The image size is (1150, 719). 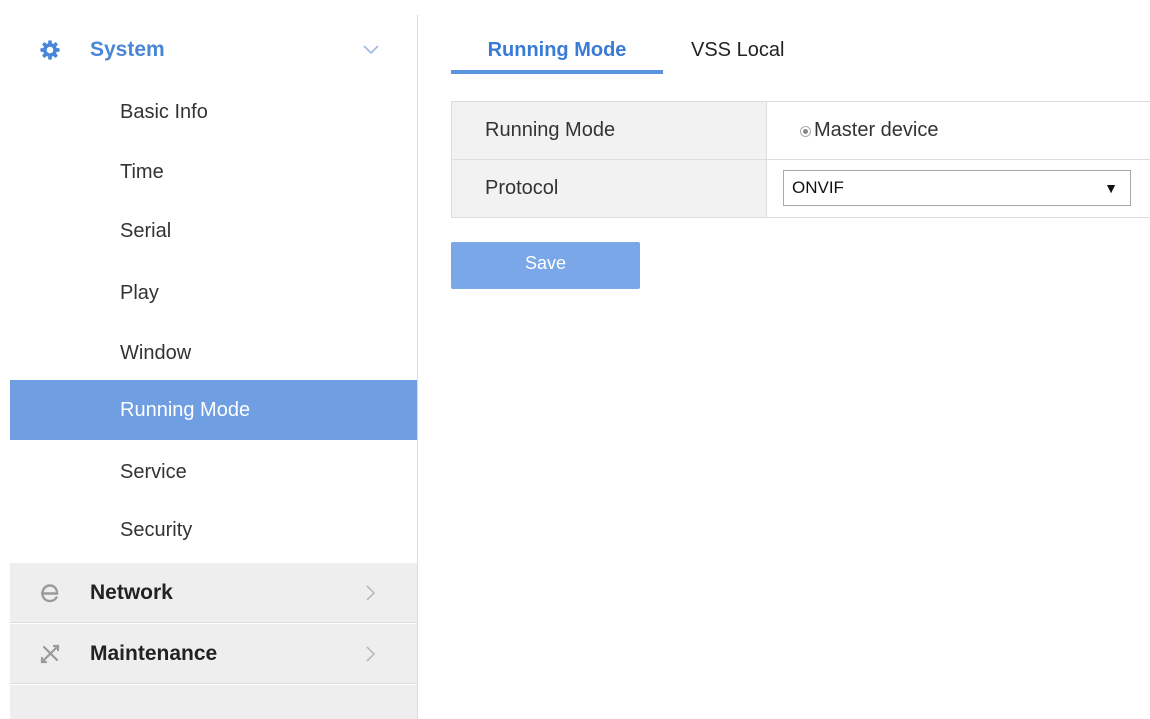 What do you see at coordinates (1111, 188) in the screenshot?
I see `dropdown-arrow-icon: ▼` at bounding box center [1111, 188].